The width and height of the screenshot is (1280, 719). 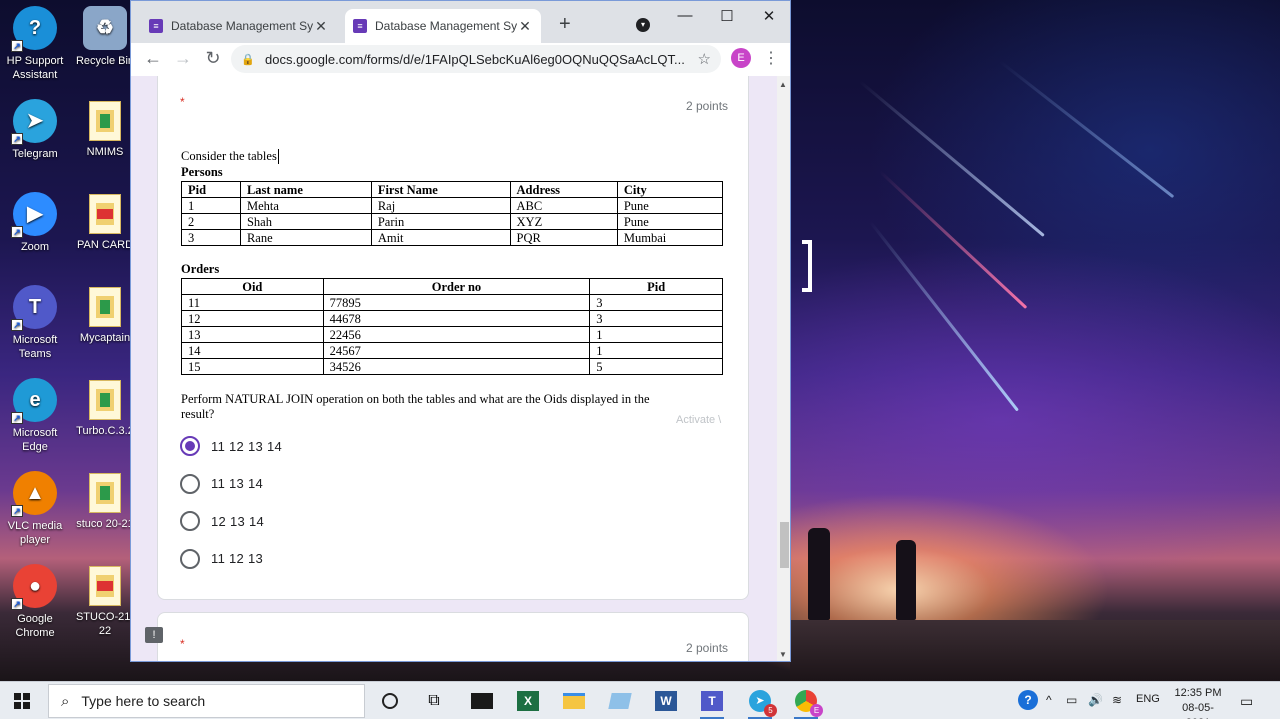 I want to click on app-icon-glyph: ●, so click(x=35, y=586).